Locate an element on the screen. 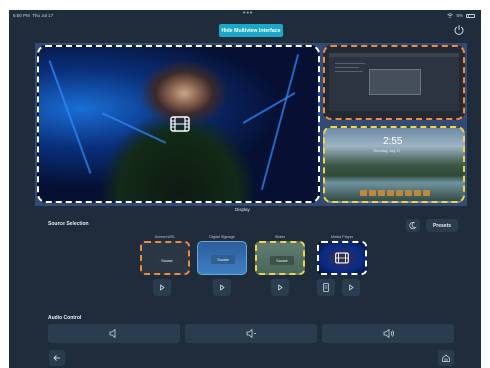  power-icon is located at coordinates (459, 30).